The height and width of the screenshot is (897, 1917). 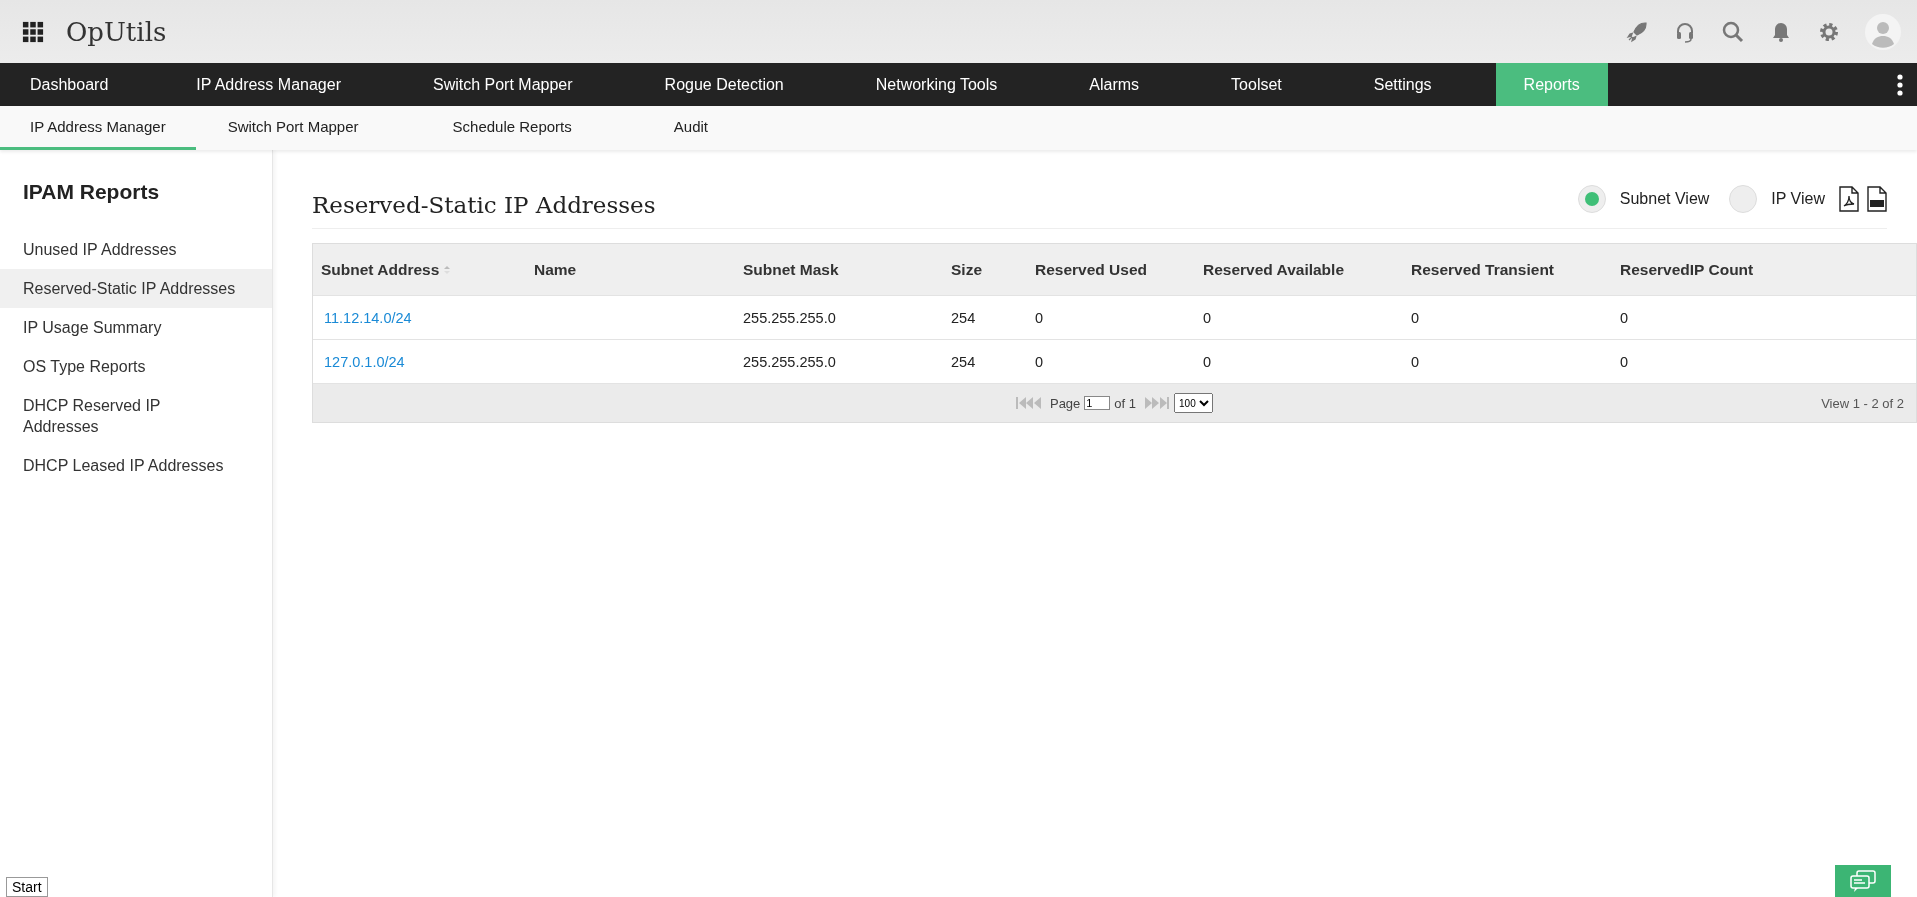 What do you see at coordinates (136, 327) in the screenshot?
I see `sidebar-item: IP Usage Summary` at bounding box center [136, 327].